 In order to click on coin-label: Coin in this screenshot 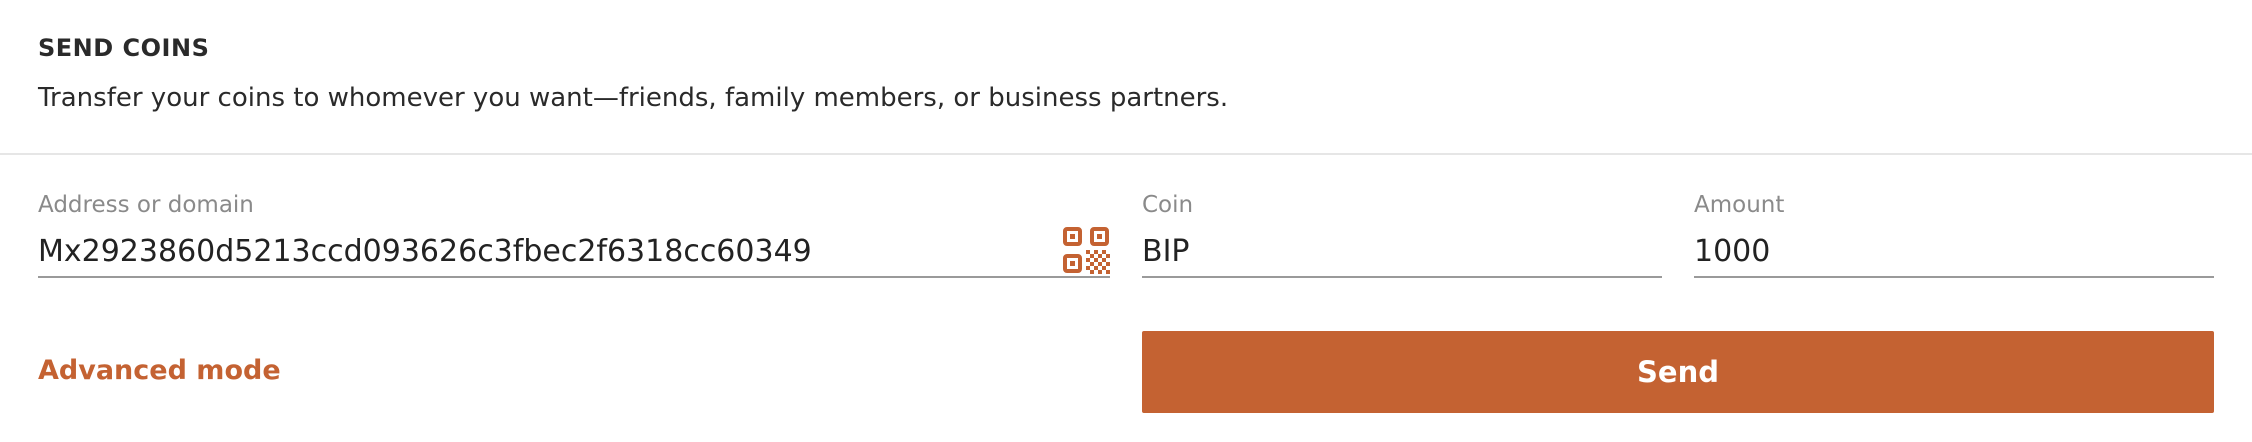, I will do `click(1168, 205)`.